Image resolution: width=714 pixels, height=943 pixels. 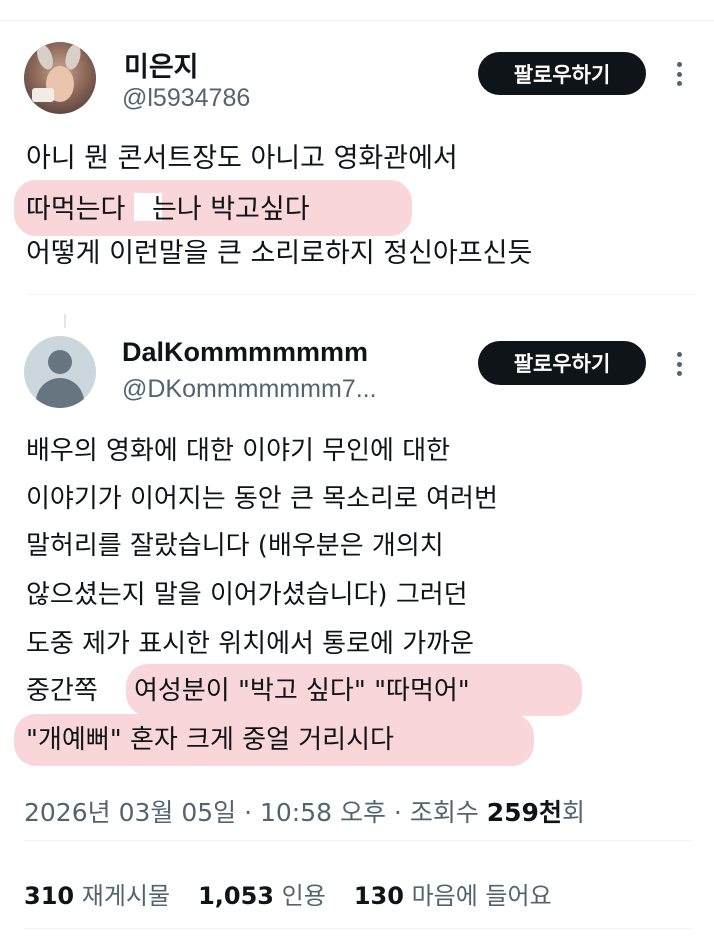 What do you see at coordinates (161, 64) in the screenshot?
I see `author-name: 미은지` at bounding box center [161, 64].